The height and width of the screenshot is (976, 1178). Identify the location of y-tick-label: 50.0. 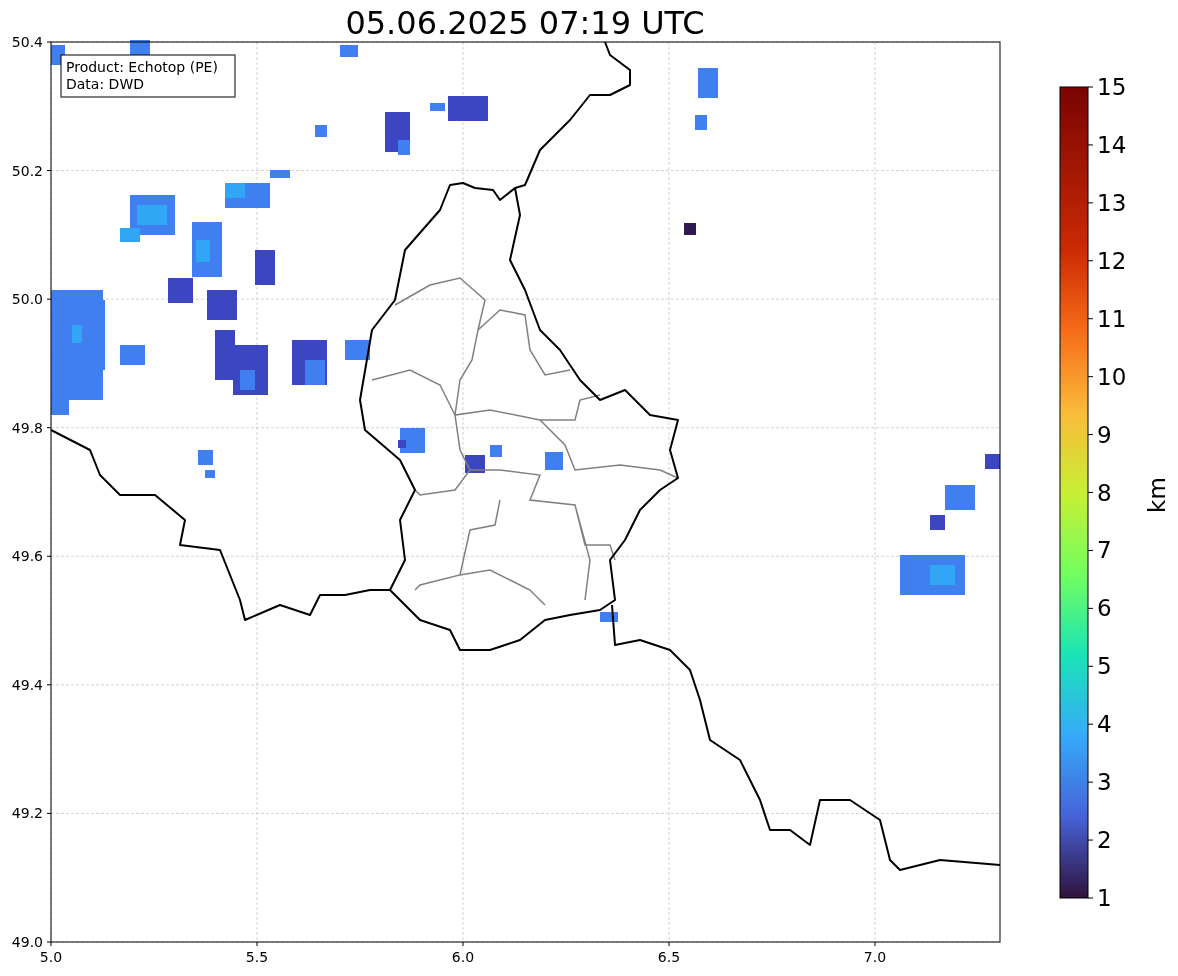
(27, 299).